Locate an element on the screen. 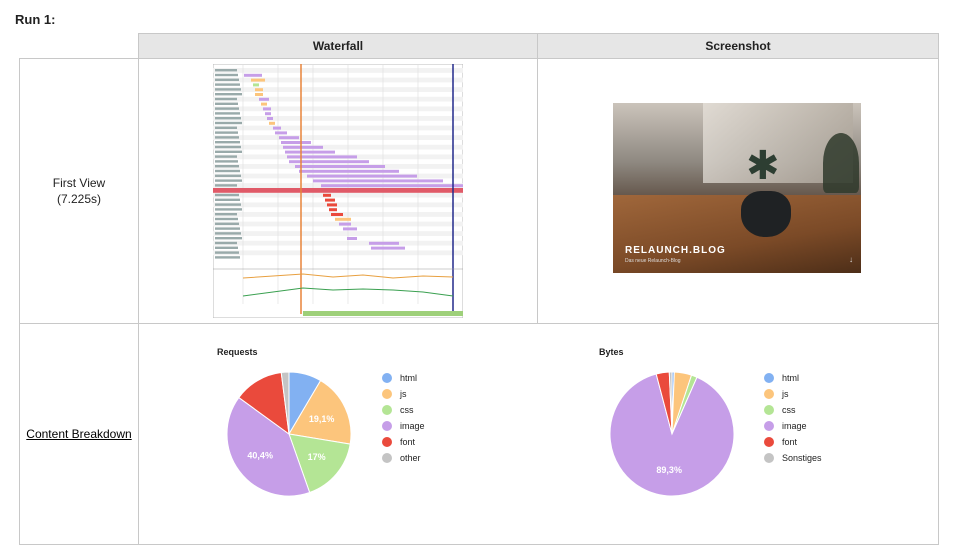 The width and height of the screenshot is (955, 558). legend-item-font: font is located at coordinates (403, 442).